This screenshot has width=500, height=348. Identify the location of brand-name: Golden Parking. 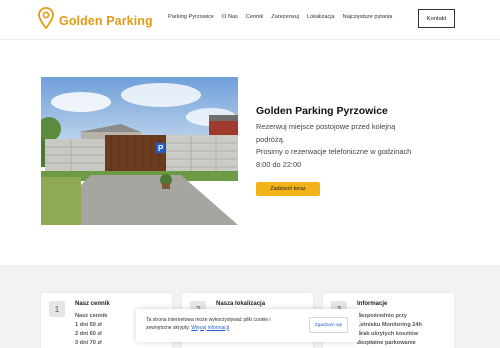
(106, 20).